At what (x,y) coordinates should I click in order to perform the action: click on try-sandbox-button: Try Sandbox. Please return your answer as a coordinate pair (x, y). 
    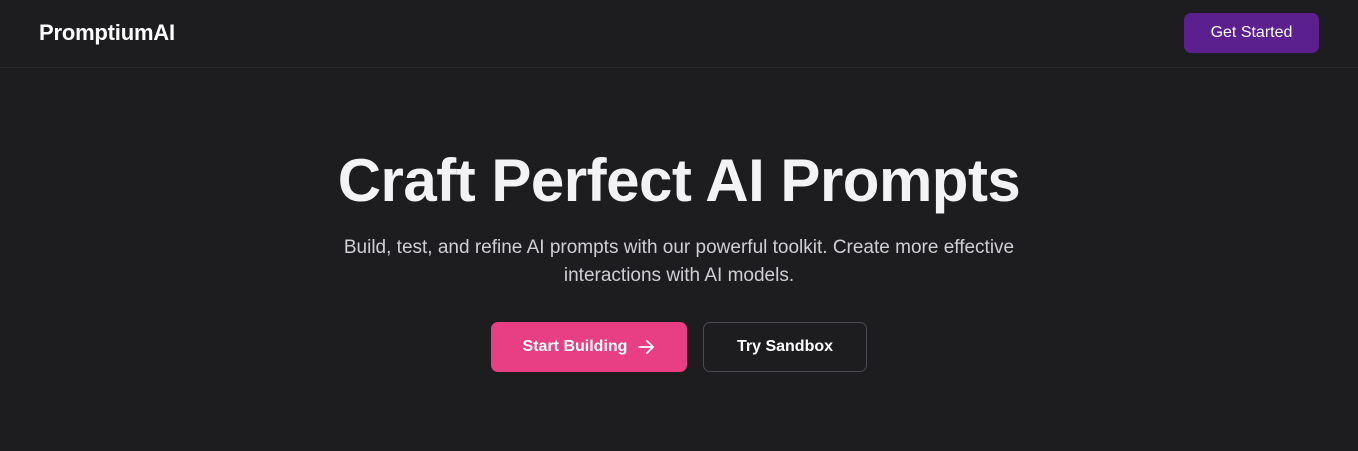
    Looking at the image, I should click on (785, 347).